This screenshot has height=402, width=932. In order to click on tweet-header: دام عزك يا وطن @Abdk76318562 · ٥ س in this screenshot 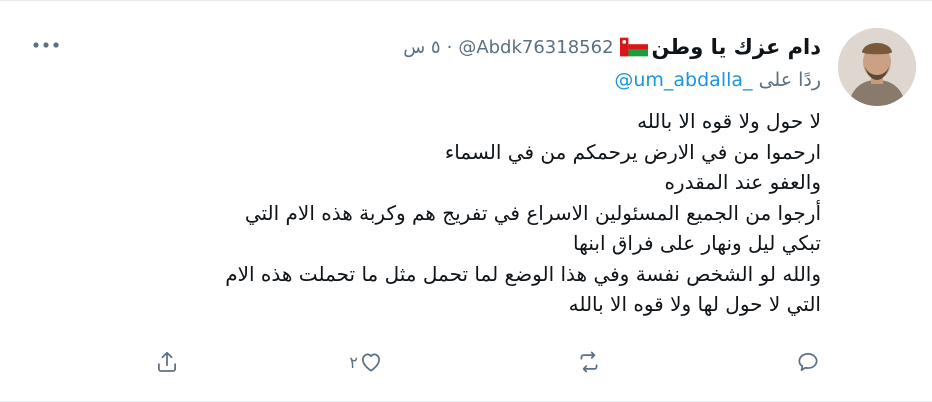, I will do `click(612, 47)`.